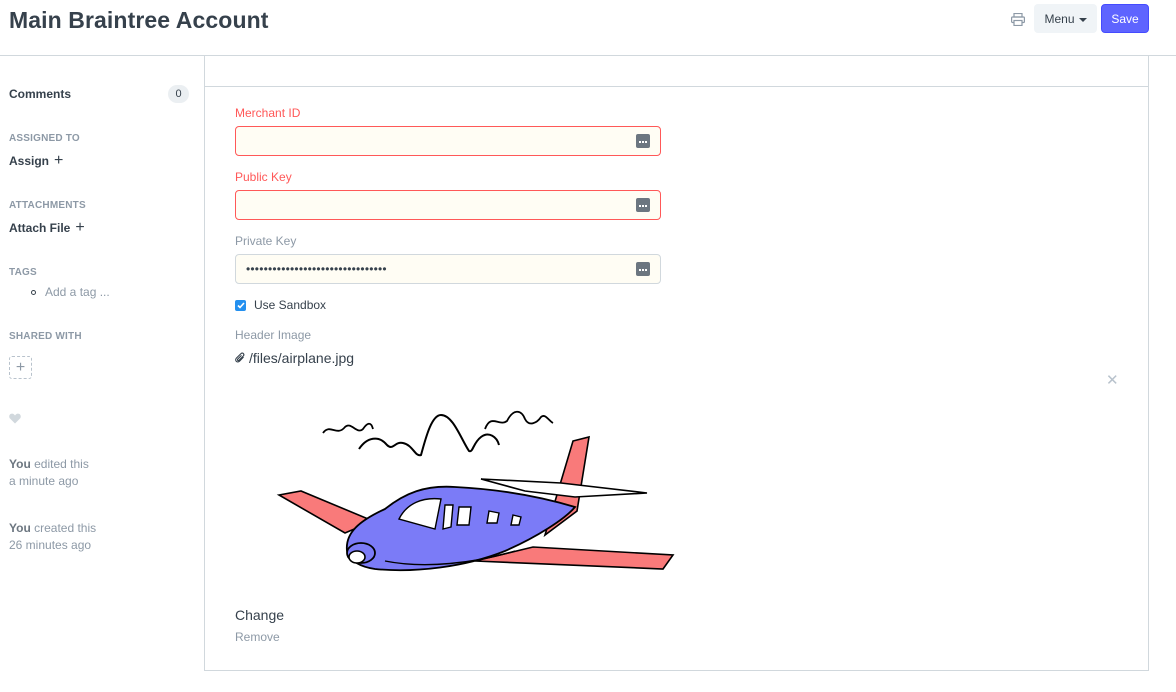  I want to click on section-divider, so click(676, 86).